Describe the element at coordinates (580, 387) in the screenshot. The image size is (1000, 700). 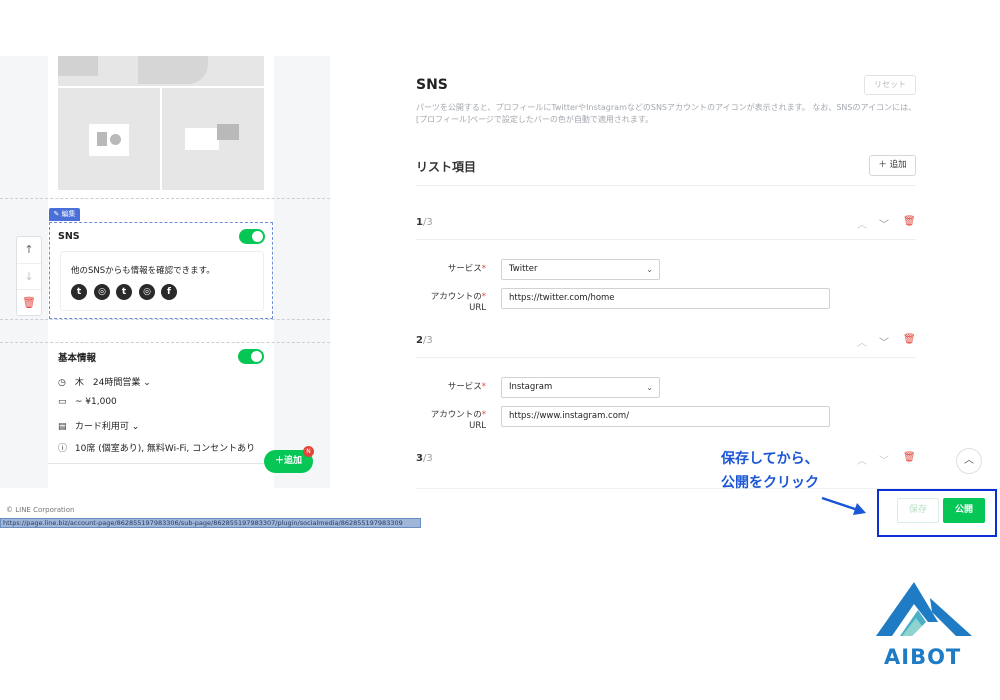
I see `service-select: Instagram ⌄` at that location.